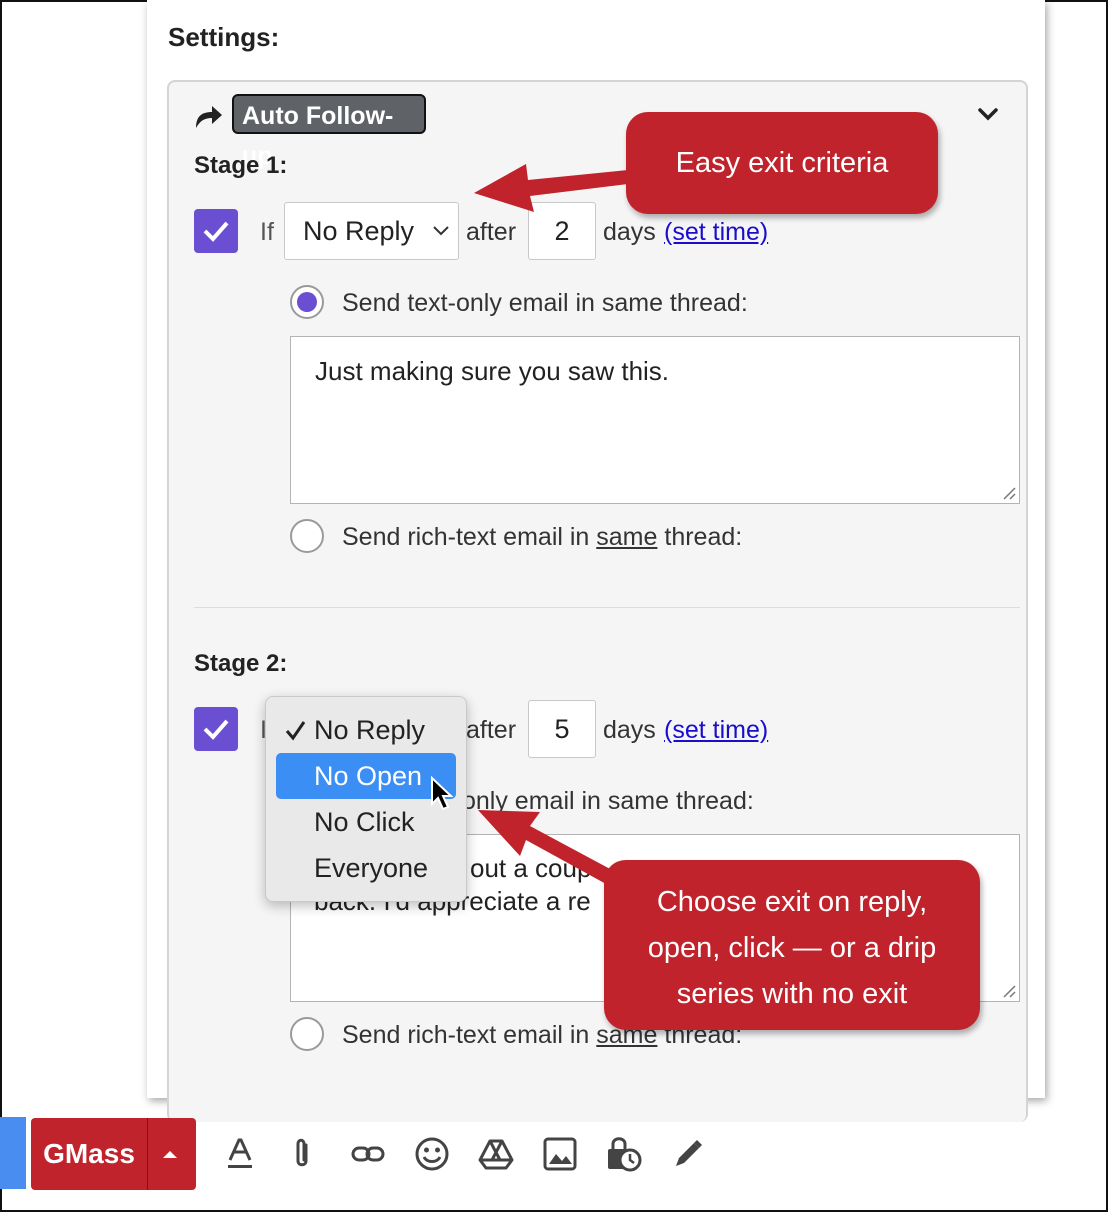  Describe the element at coordinates (545, 303) in the screenshot. I see `stage1-text-only-label: Send text-only email in same thread:` at that location.